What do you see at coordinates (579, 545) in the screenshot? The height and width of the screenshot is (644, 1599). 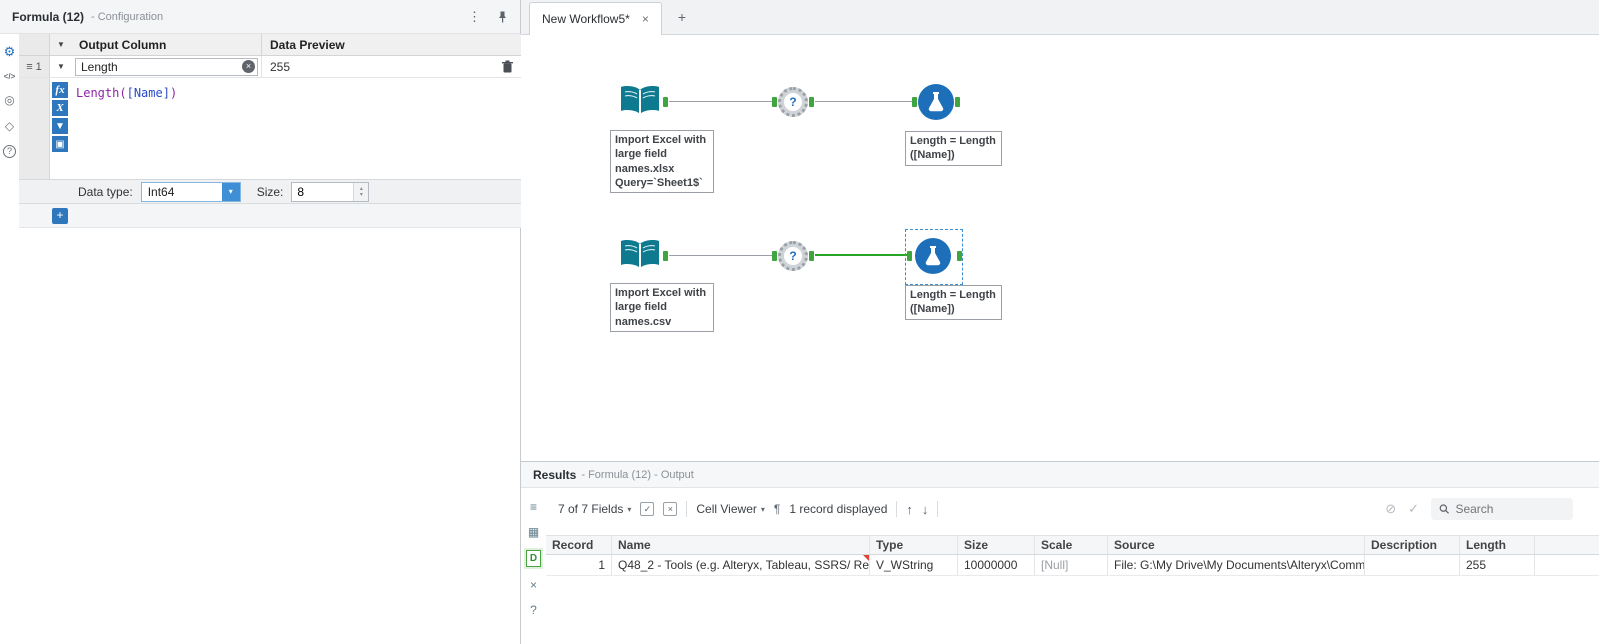 I see `column-header-record: Record` at bounding box center [579, 545].